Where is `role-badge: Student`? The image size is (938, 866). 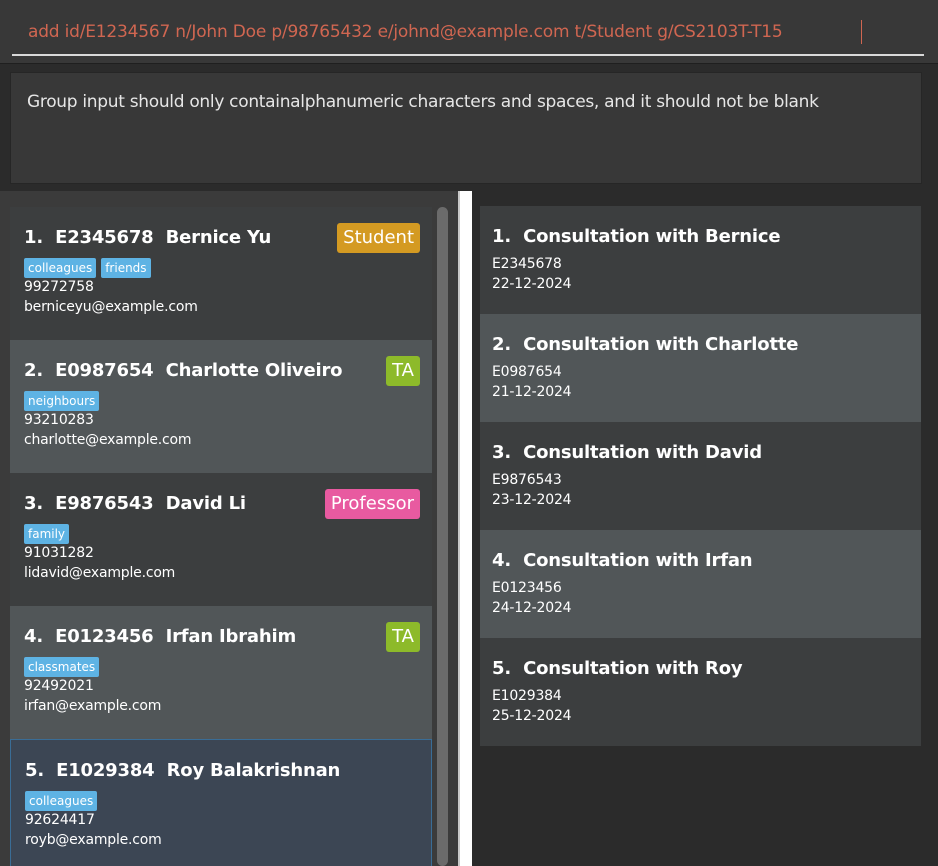
role-badge: Student is located at coordinates (378, 238).